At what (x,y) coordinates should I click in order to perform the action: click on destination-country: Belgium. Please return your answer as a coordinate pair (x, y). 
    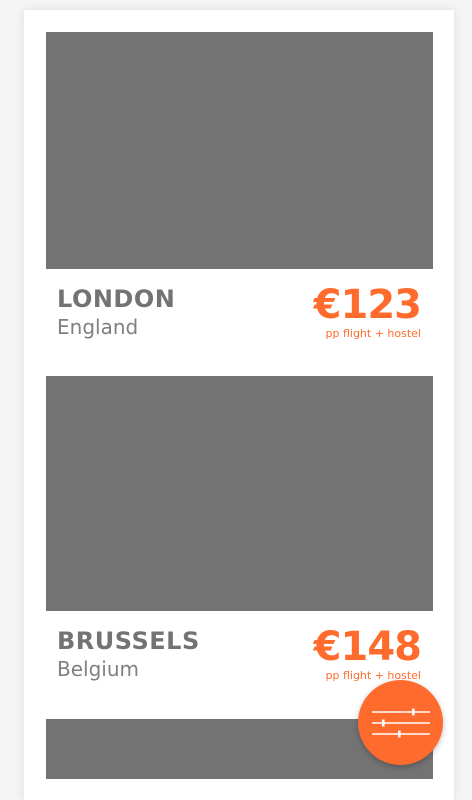
    Looking at the image, I should click on (98, 669).